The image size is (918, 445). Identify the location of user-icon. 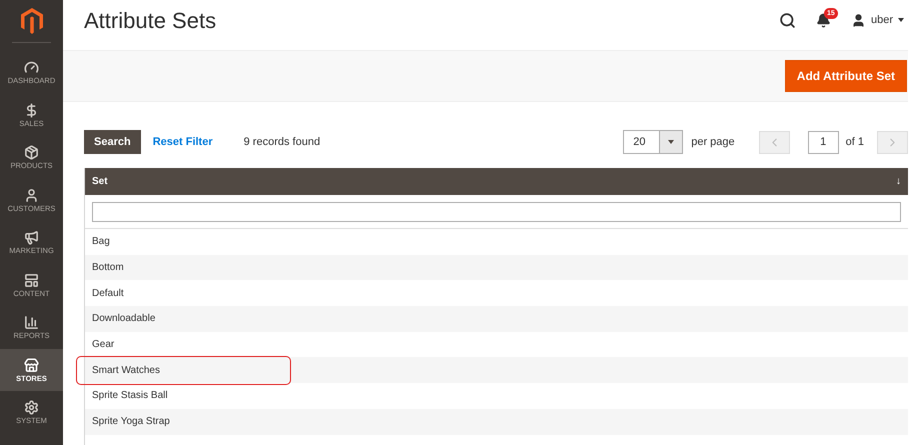
(858, 20).